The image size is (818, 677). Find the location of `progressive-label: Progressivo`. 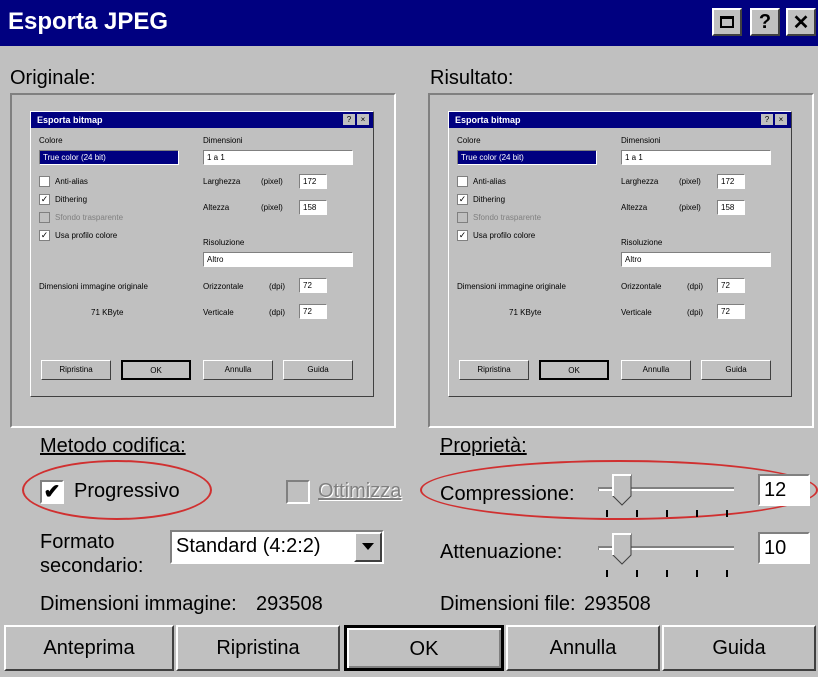

progressive-label: Progressivo is located at coordinates (127, 491).